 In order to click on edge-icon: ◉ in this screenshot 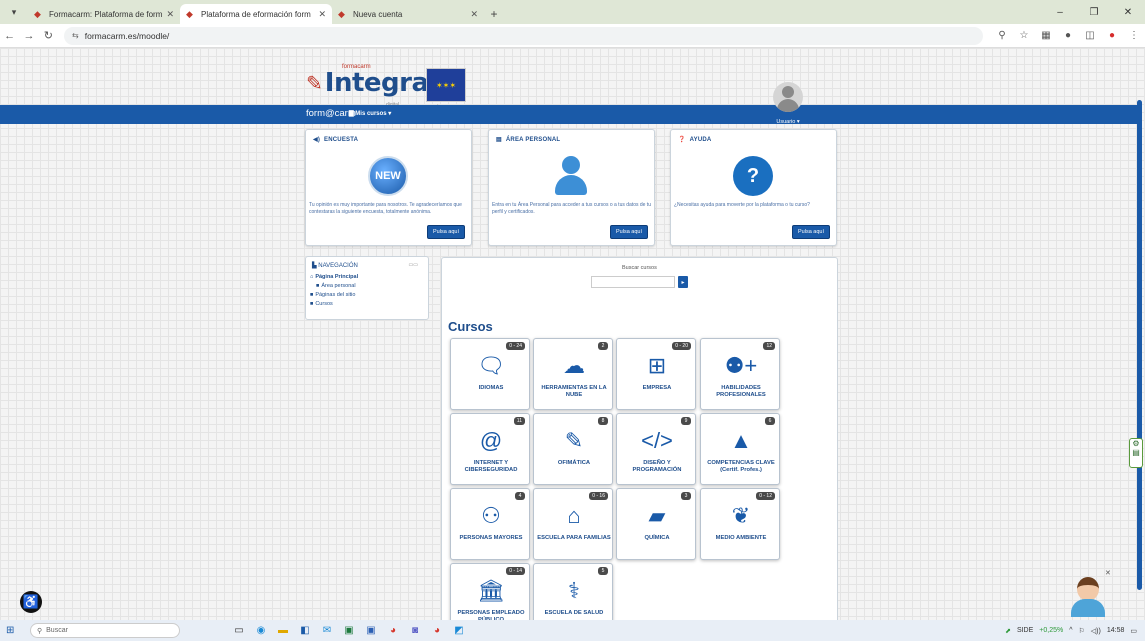, I will do `click(261, 630)`.